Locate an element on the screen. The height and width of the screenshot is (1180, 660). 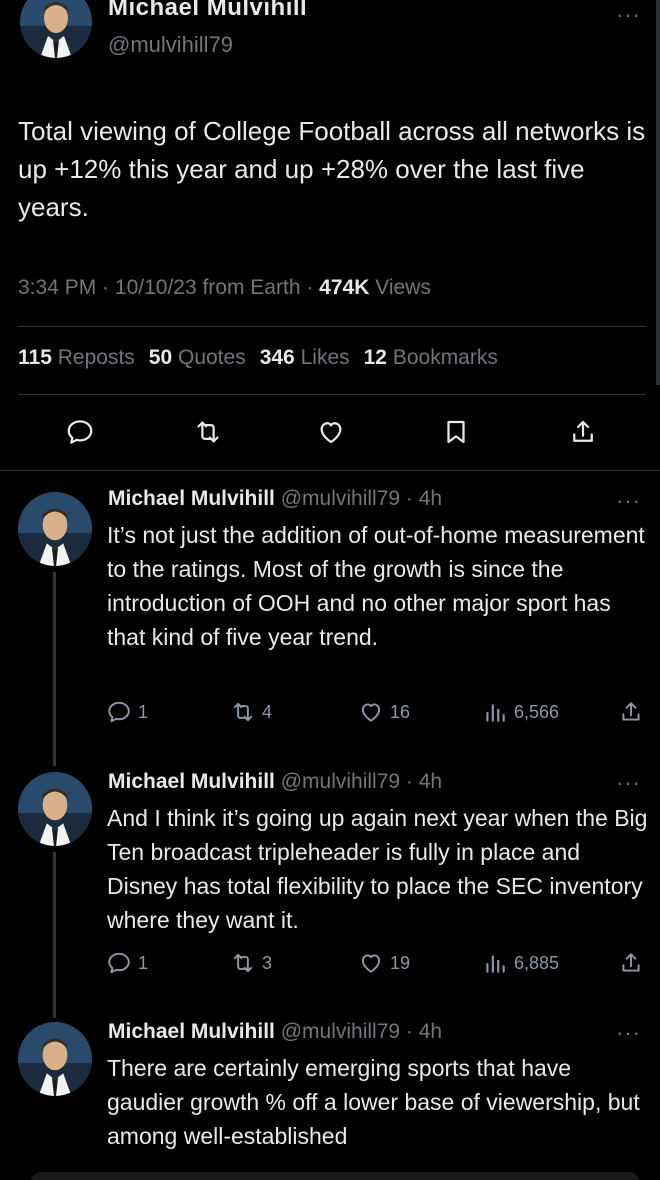
views-count: 6,885 is located at coordinates (537, 962).